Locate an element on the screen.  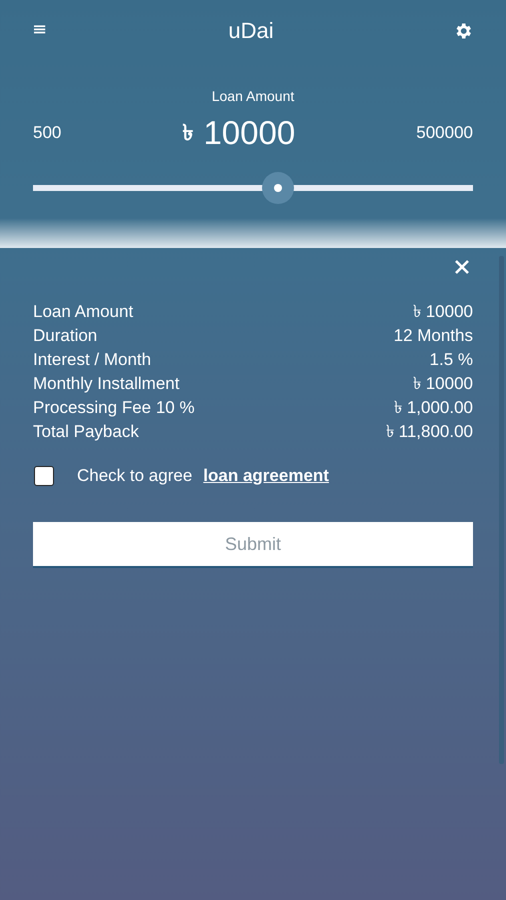
summary-label: Loan Amount is located at coordinates (83, 312).